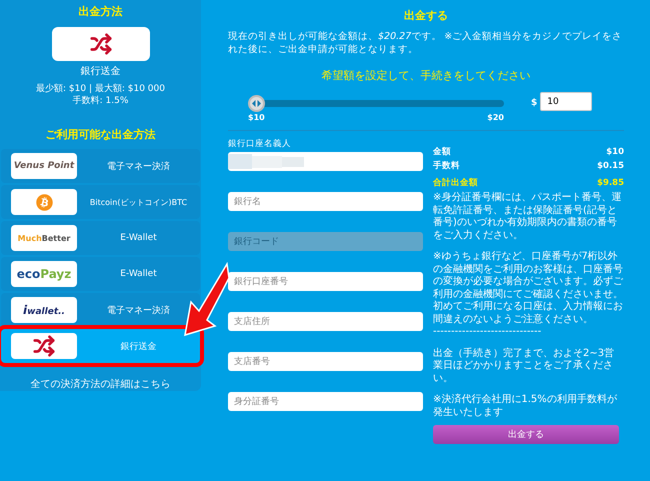 This screenshot has width=650, height=481. Describe the element at coordinates (100, 12) in the screenshot. I see `section-title: 出金方法` at that location.